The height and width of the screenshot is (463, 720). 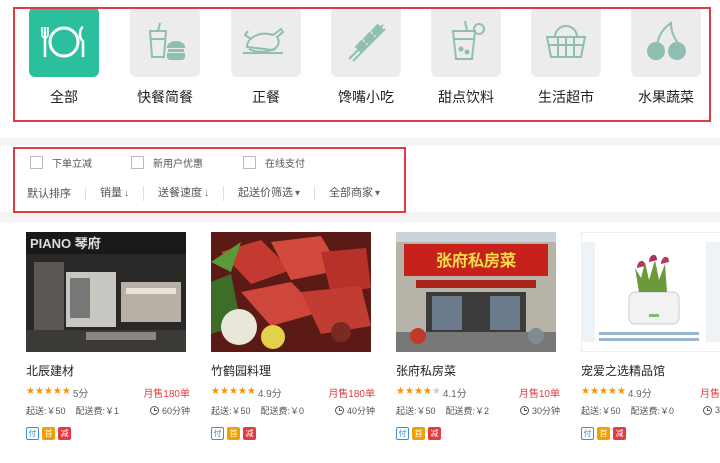 What do you see at coordinates (476, 292) in the screenshot?
I see `shop-image: 张府私房菜` at bounding box center [476, 292].